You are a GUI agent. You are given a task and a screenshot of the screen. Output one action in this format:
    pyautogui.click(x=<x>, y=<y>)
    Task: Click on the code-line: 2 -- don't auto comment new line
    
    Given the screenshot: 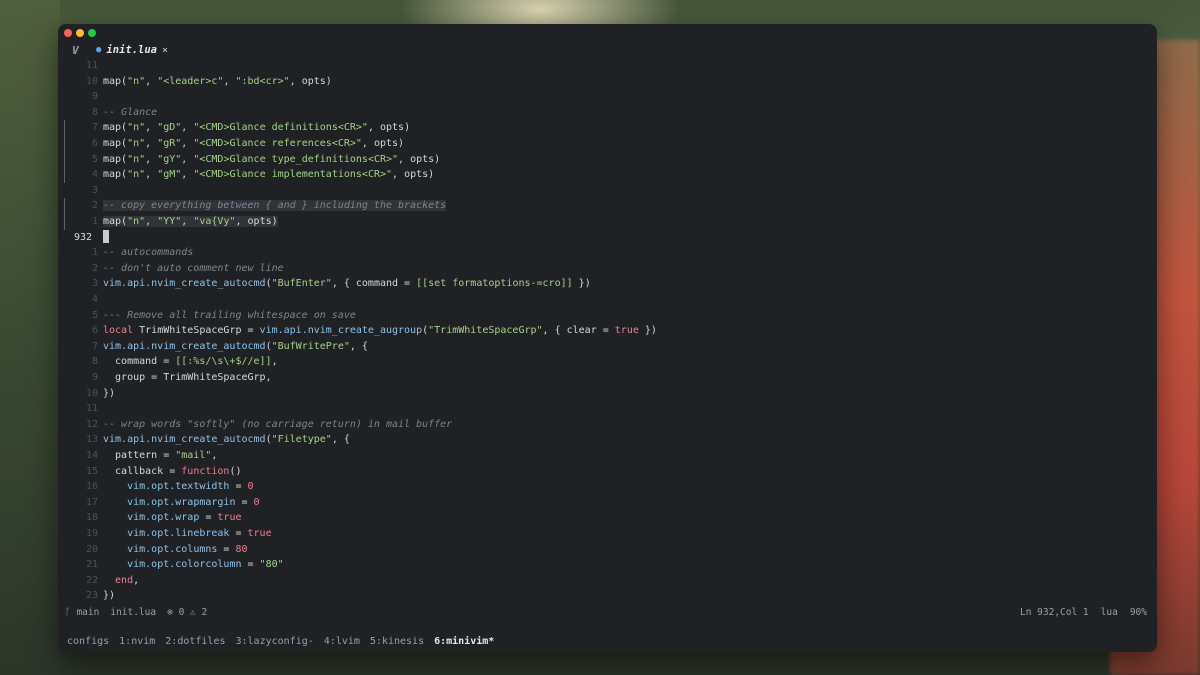 What is the action you would take?
    pyautogui.click(x=607, y=269)
    